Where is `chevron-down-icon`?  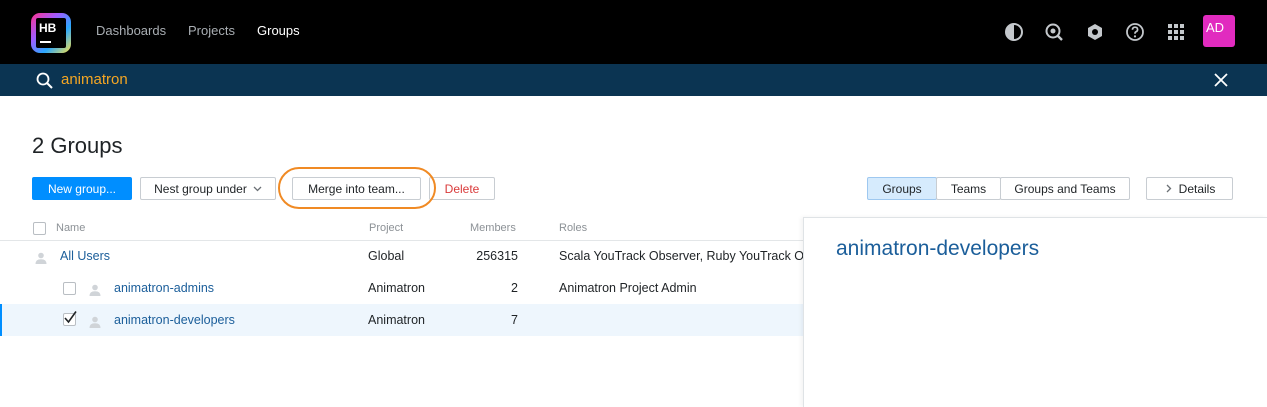
chevron-down-icon is located at coordinates (257, 189).